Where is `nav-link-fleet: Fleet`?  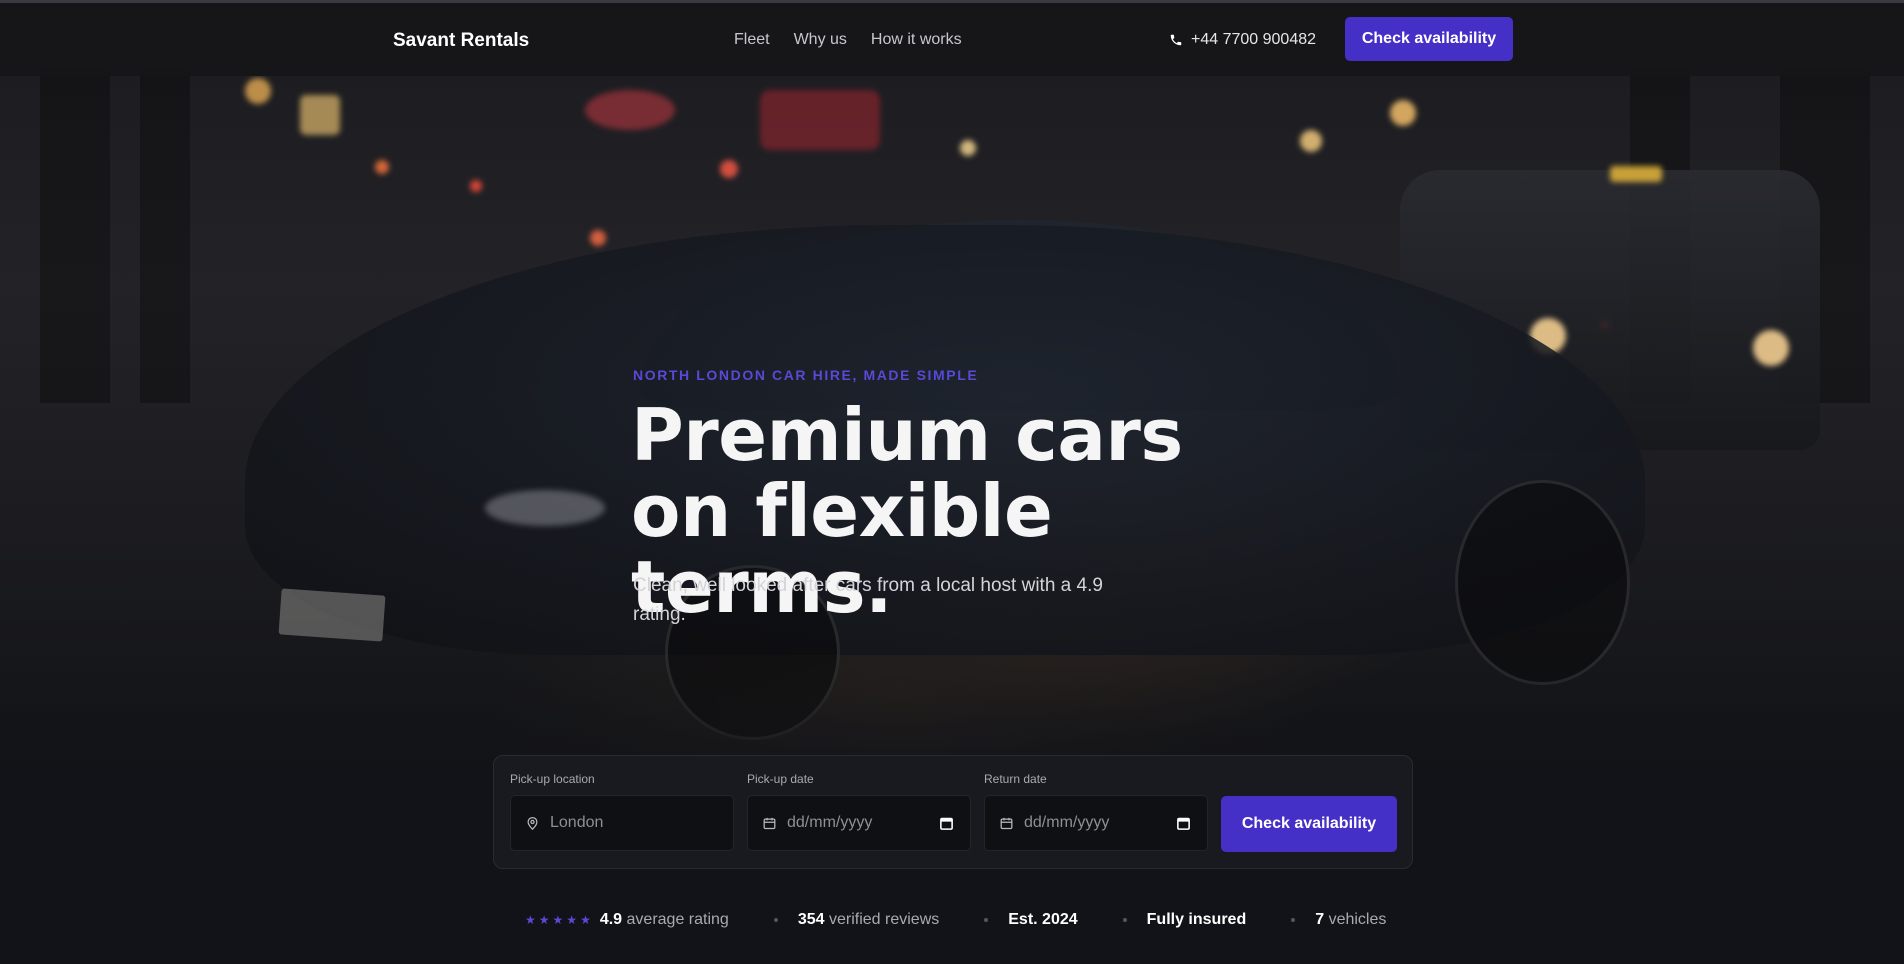
nav-link-fleet: Fleet is located at coordinates (752, 40).